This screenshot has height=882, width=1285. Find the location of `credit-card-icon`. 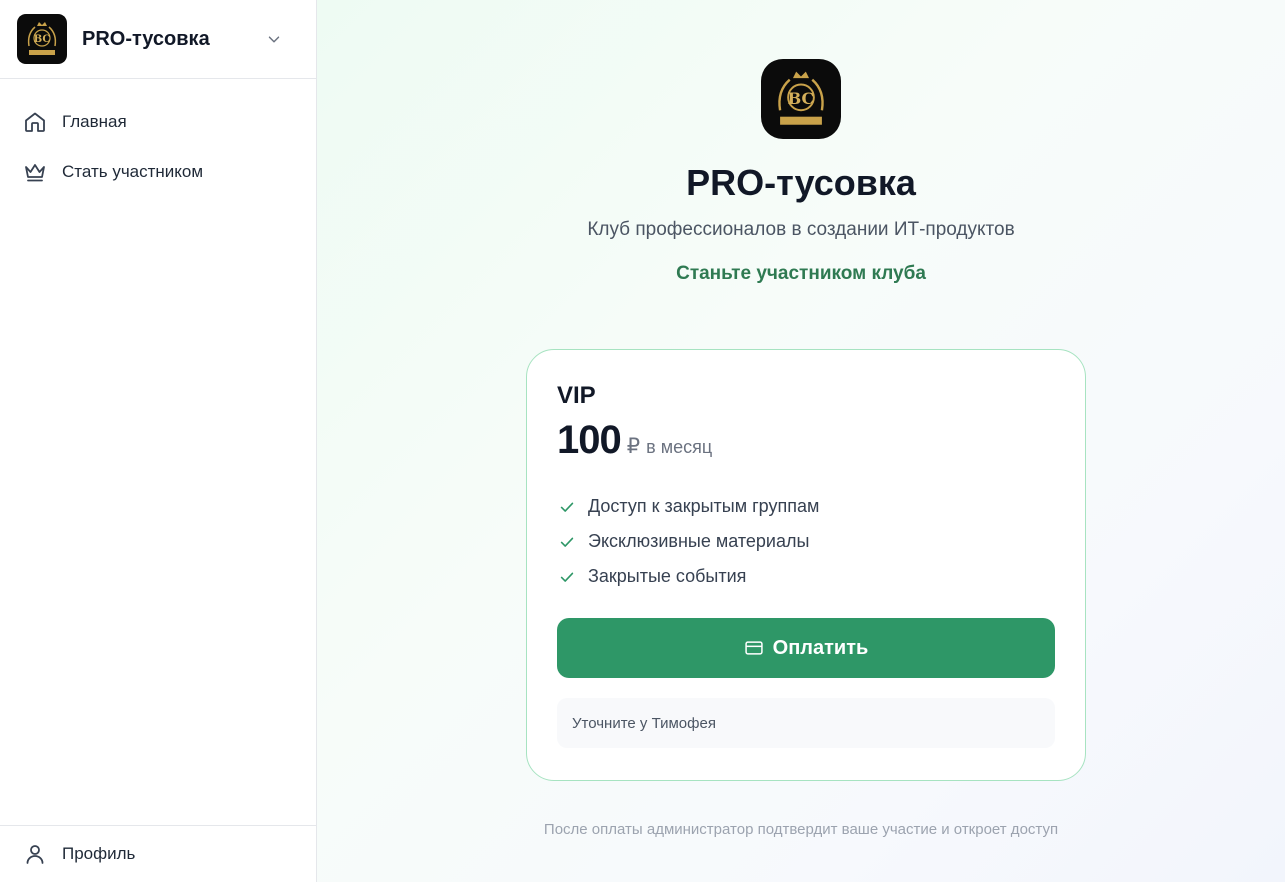

credit-card-icon is located at coordinates (754, 648).